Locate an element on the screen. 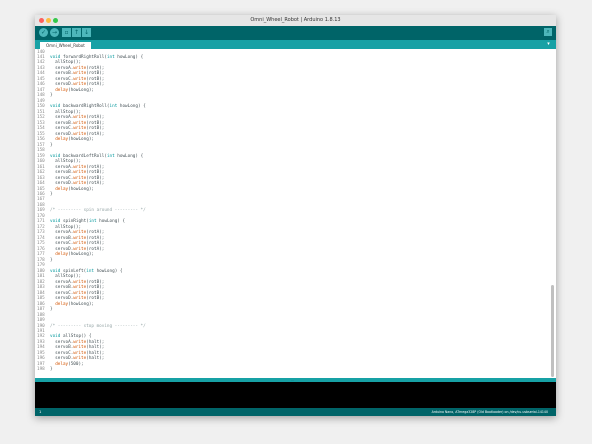 The width and height of the screenshot is (592, 444). console-output is located at coordinates (295, 395).